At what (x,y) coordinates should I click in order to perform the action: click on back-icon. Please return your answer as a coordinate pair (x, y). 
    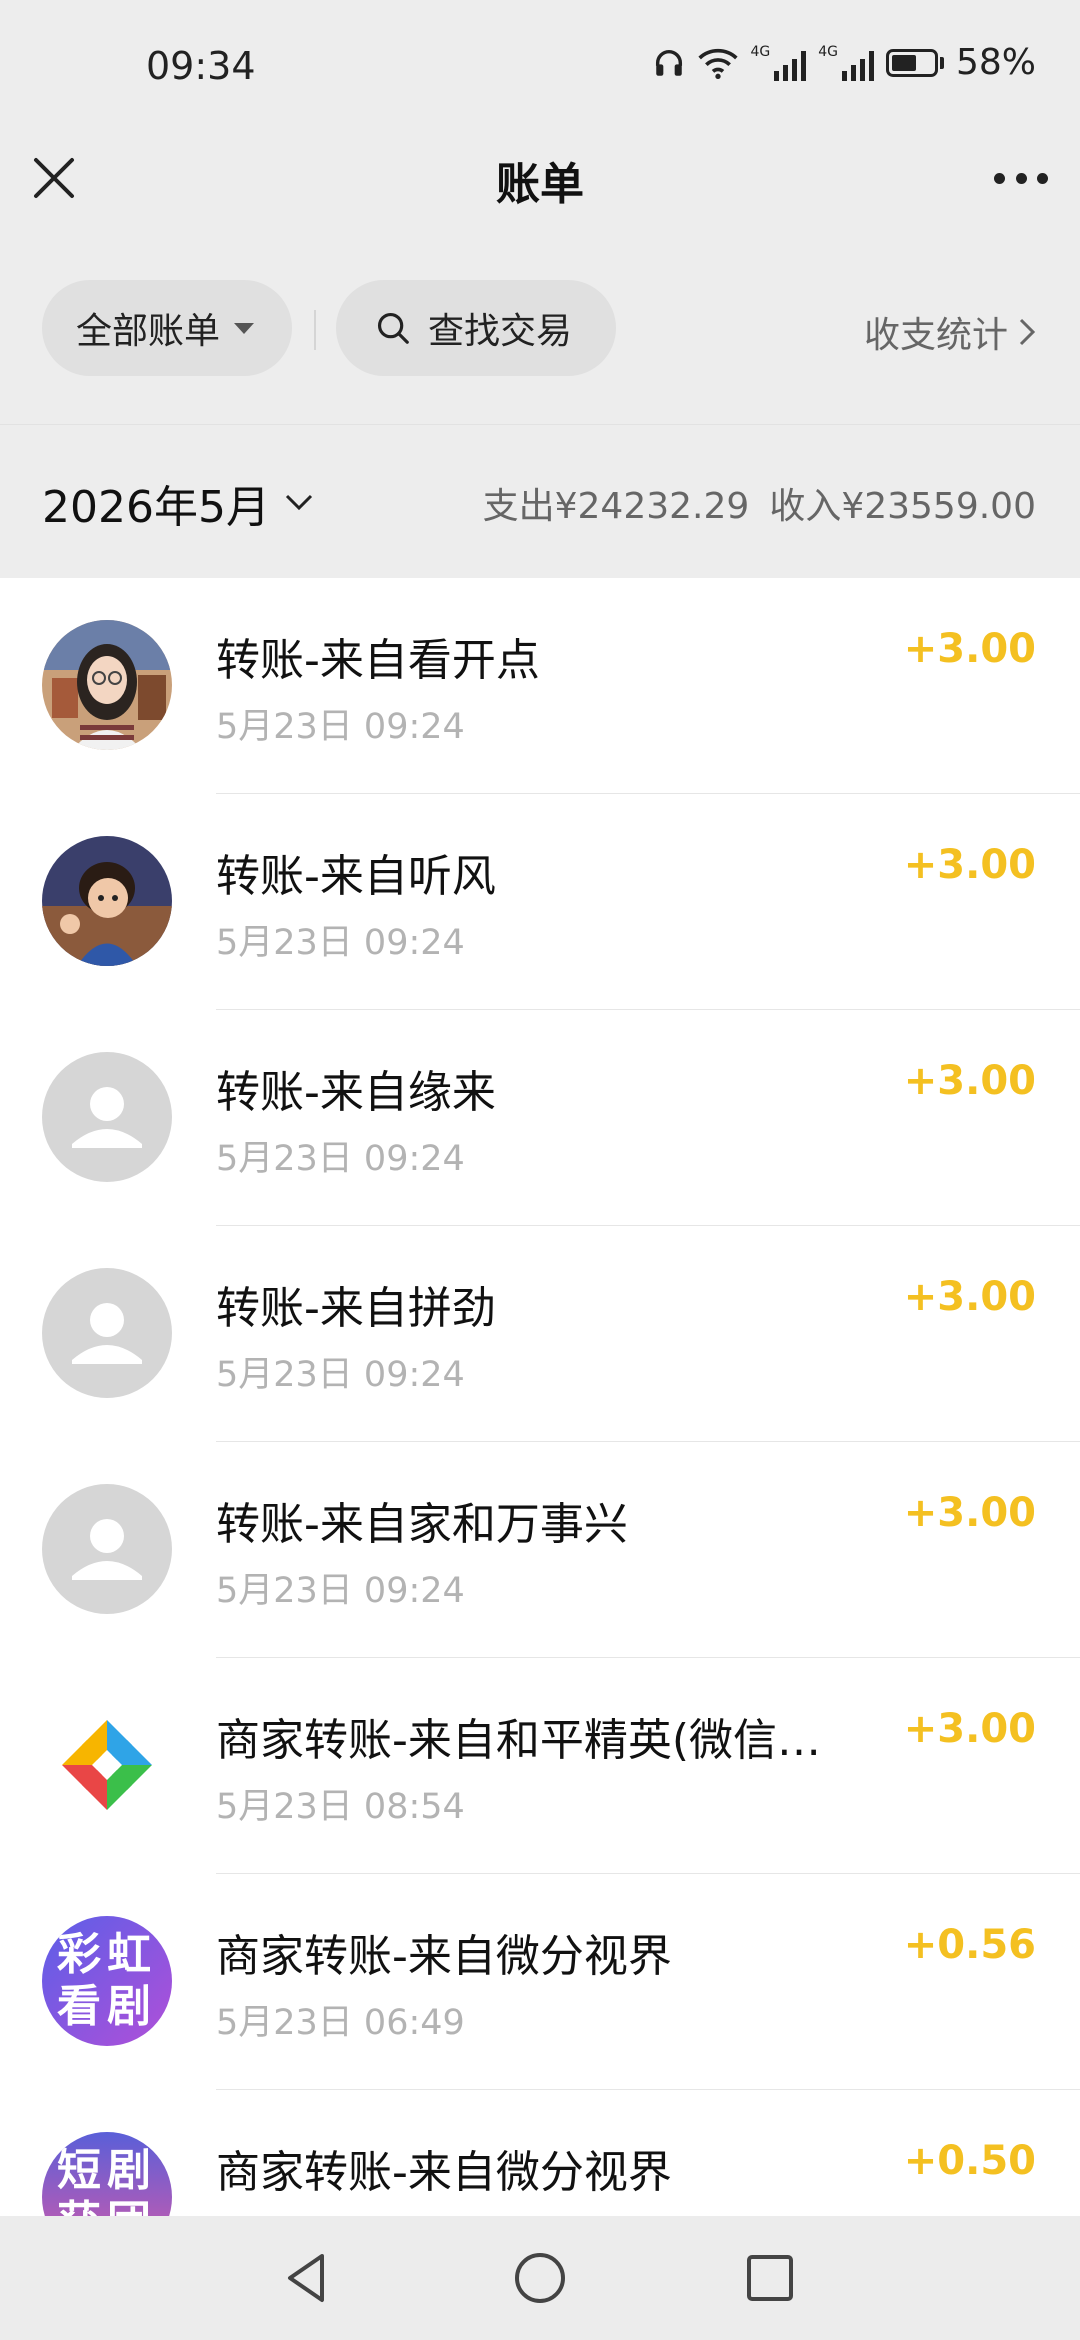
    Looking at the image, I should click on (308, 2278).